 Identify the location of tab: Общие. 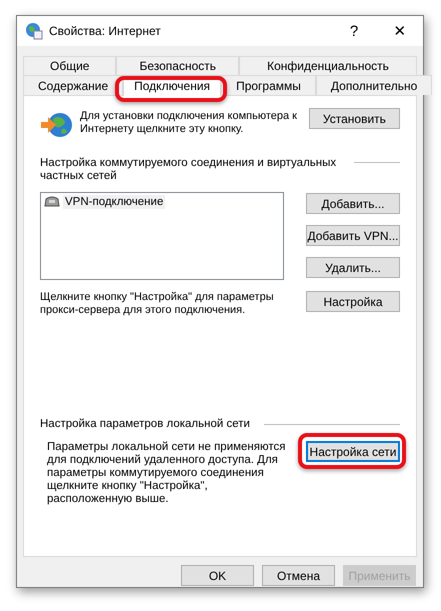
(69, 65).